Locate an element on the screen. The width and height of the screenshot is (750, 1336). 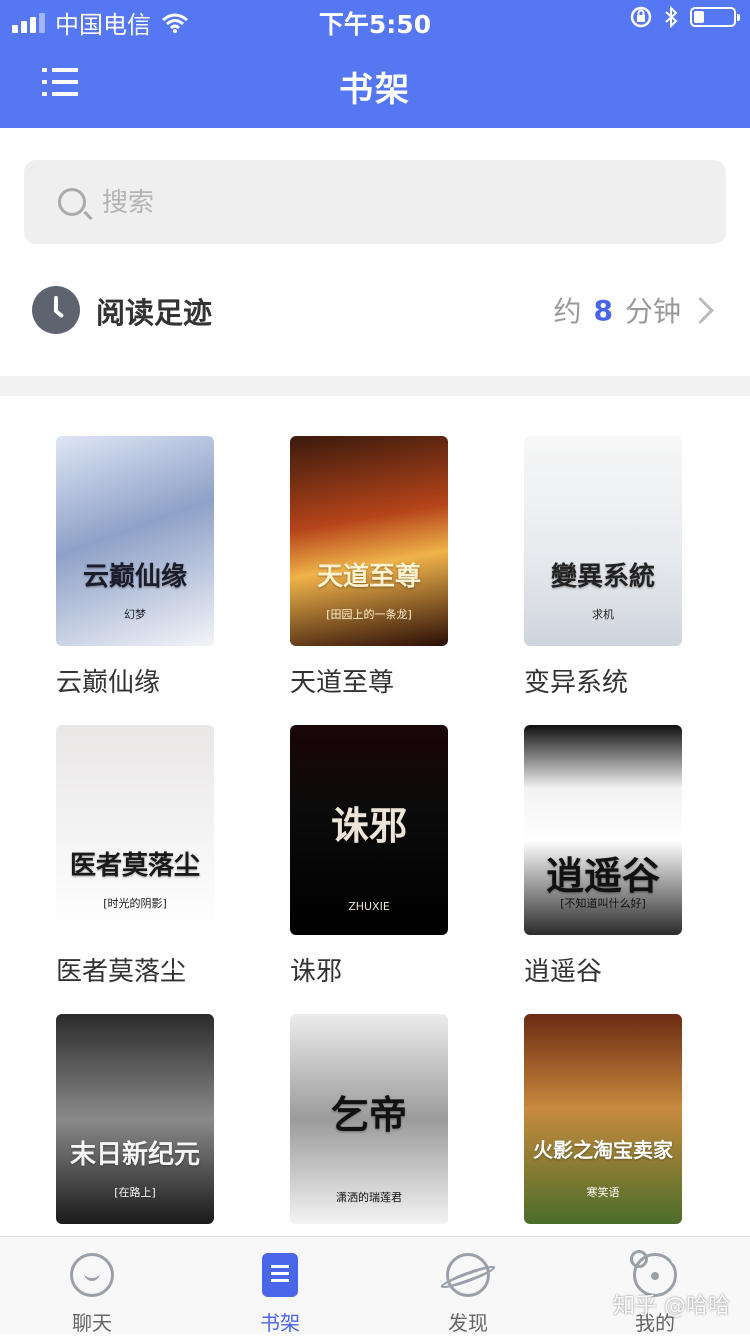
reading-time-prefix: 约 is located at coordinates (567, 311).